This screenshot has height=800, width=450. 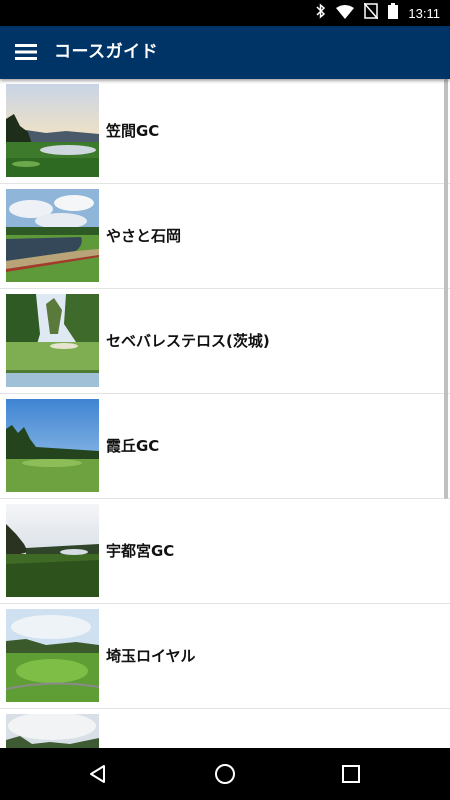 I want to click on status-icons: 13:11, so click(x=378, y=13).